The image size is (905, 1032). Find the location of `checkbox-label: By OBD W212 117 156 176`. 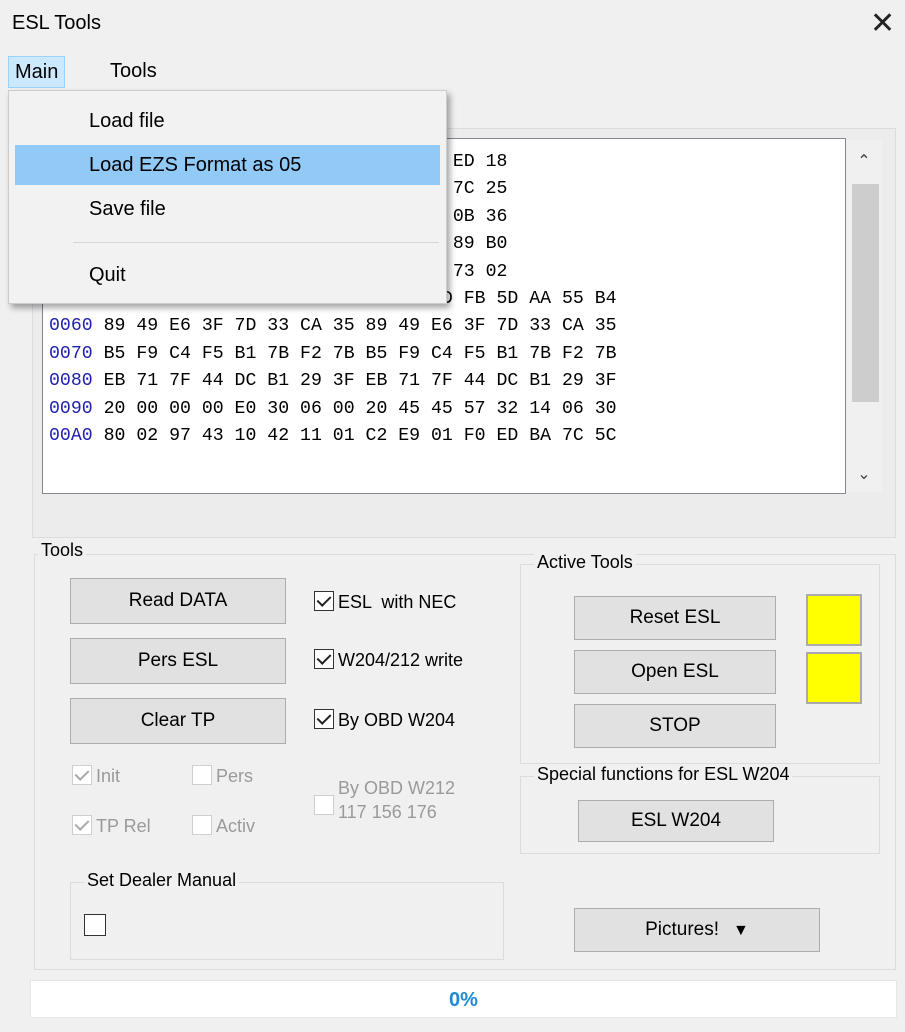

checkbox-label: By OBD W212 117 156 176 is located at coordinates (397, 800).